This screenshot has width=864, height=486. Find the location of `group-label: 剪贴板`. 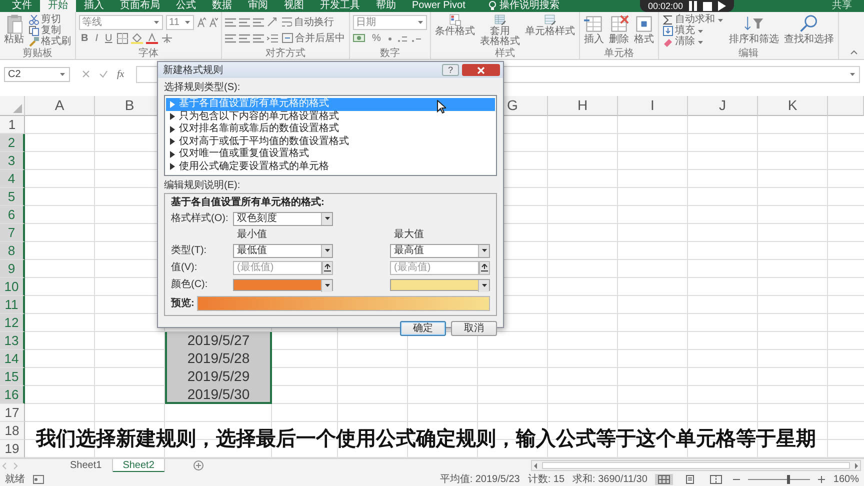

group-label: 剪贴板 is located at coordinates (38, 54).